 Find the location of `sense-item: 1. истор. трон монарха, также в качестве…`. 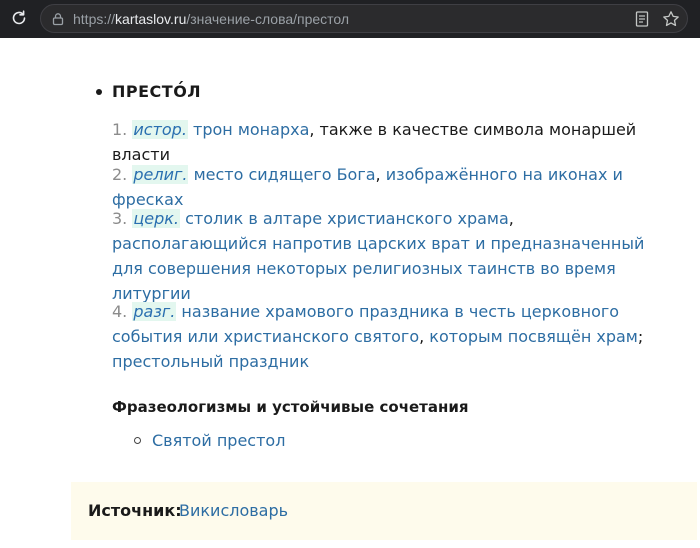

sense-item: 1. истор. трон монарха, также в качестве… is located at coordinates (392, 142).